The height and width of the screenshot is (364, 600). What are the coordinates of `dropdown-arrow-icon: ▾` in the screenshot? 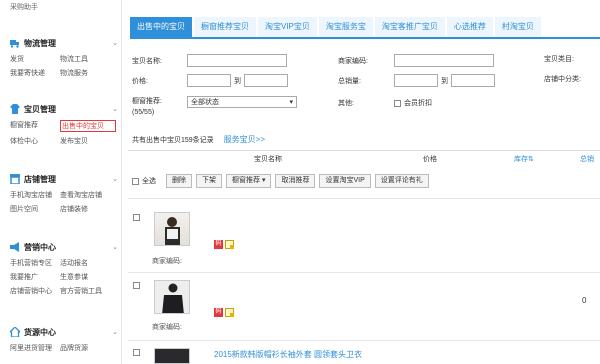 It's located at (263, 180).